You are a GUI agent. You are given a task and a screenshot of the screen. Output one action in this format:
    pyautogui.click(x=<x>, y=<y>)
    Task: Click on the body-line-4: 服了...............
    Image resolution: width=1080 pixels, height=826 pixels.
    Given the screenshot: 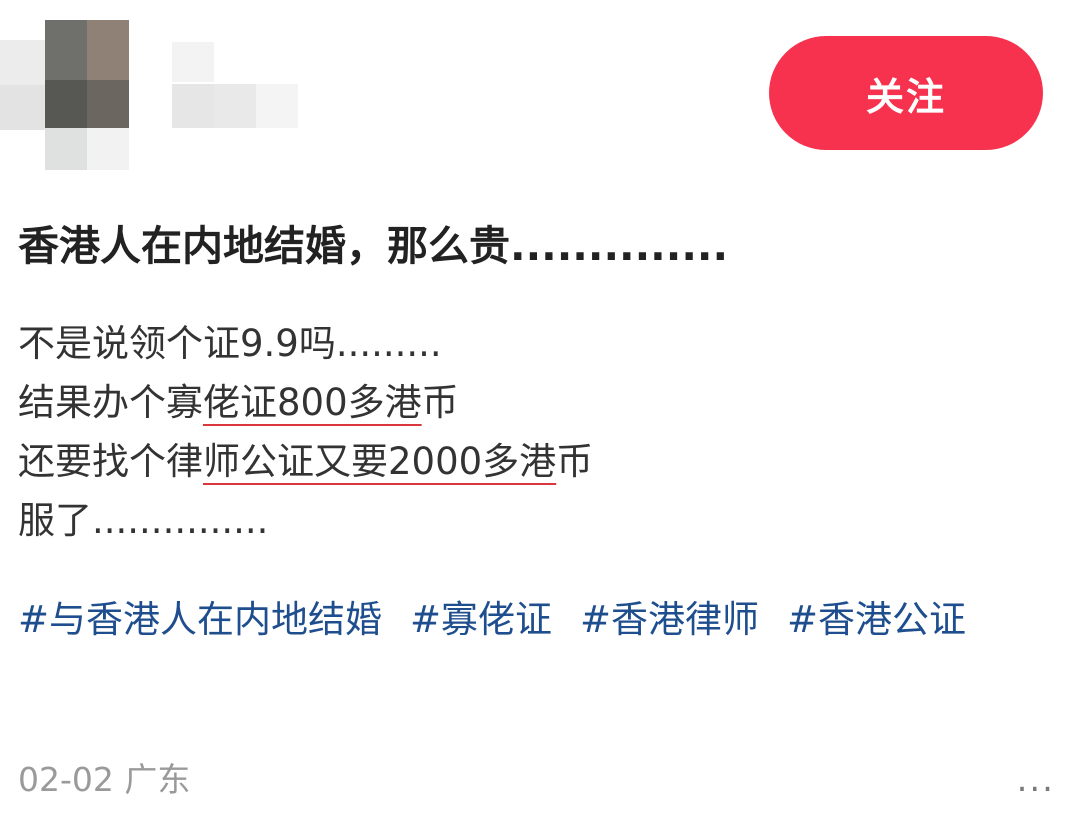 What is the action you would take?
    pyautogui.click(x=143, y=520)
    